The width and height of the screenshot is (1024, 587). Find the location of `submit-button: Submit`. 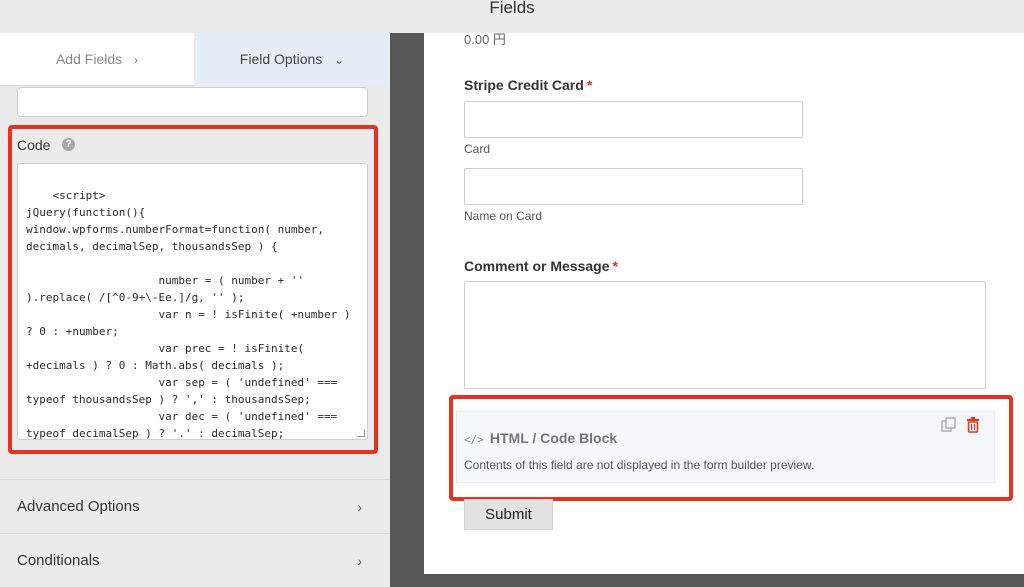

submit-button: Submit is located at coordinates (508, 514).